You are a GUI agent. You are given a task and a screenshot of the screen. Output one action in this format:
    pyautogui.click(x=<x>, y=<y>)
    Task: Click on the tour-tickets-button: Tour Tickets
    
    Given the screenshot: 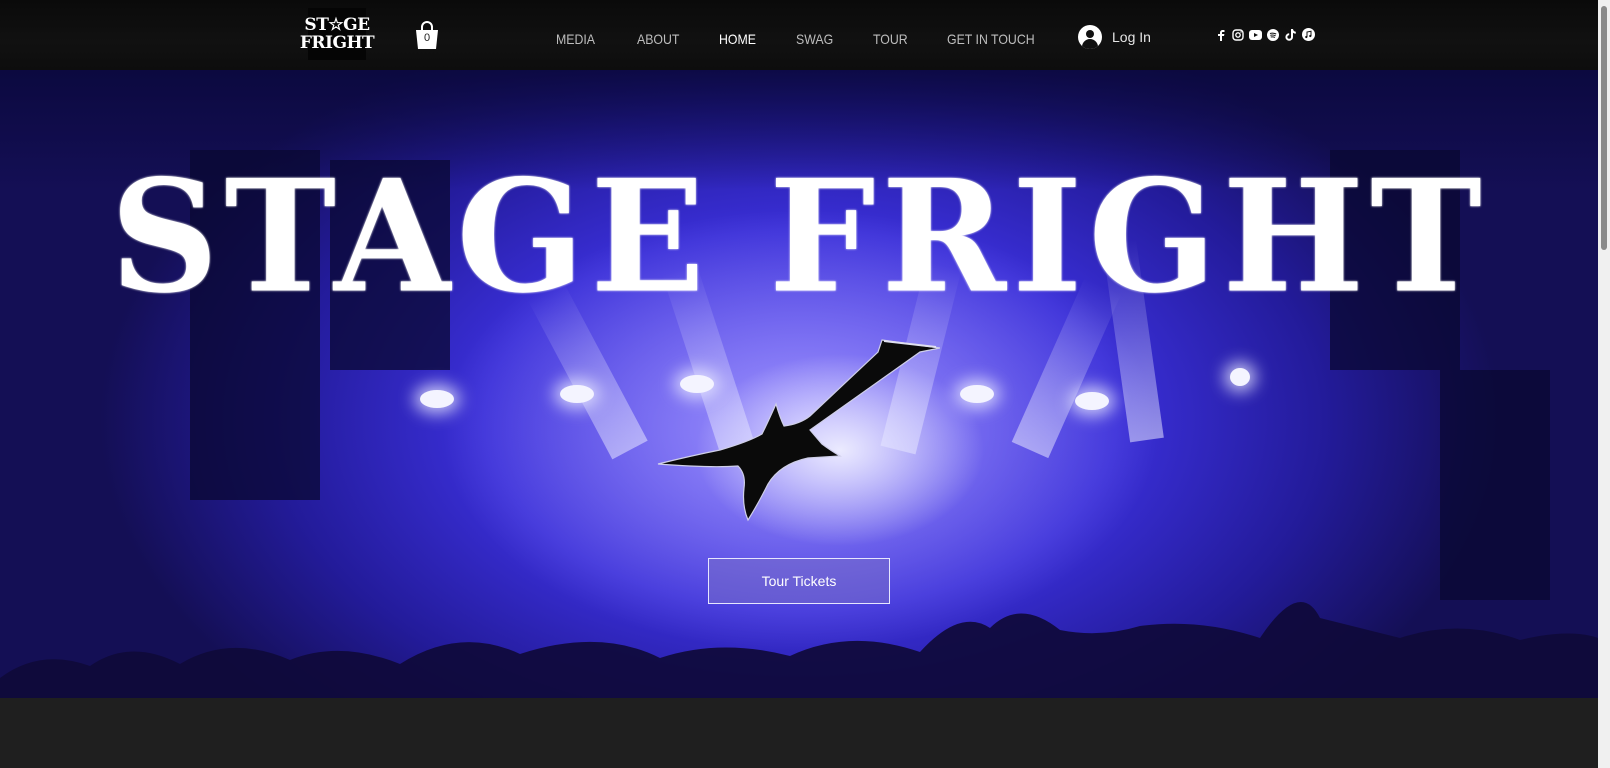 What is the action you would take?
    pyautogui.click(x=799, y=581)
    